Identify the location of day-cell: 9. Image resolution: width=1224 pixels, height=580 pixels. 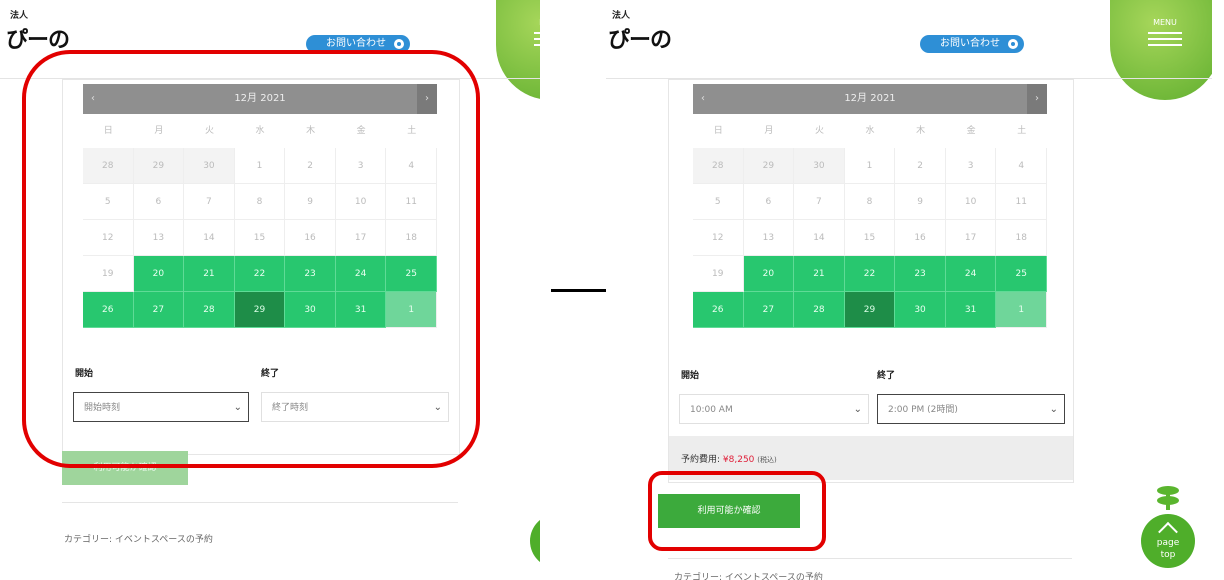
(920, 202).